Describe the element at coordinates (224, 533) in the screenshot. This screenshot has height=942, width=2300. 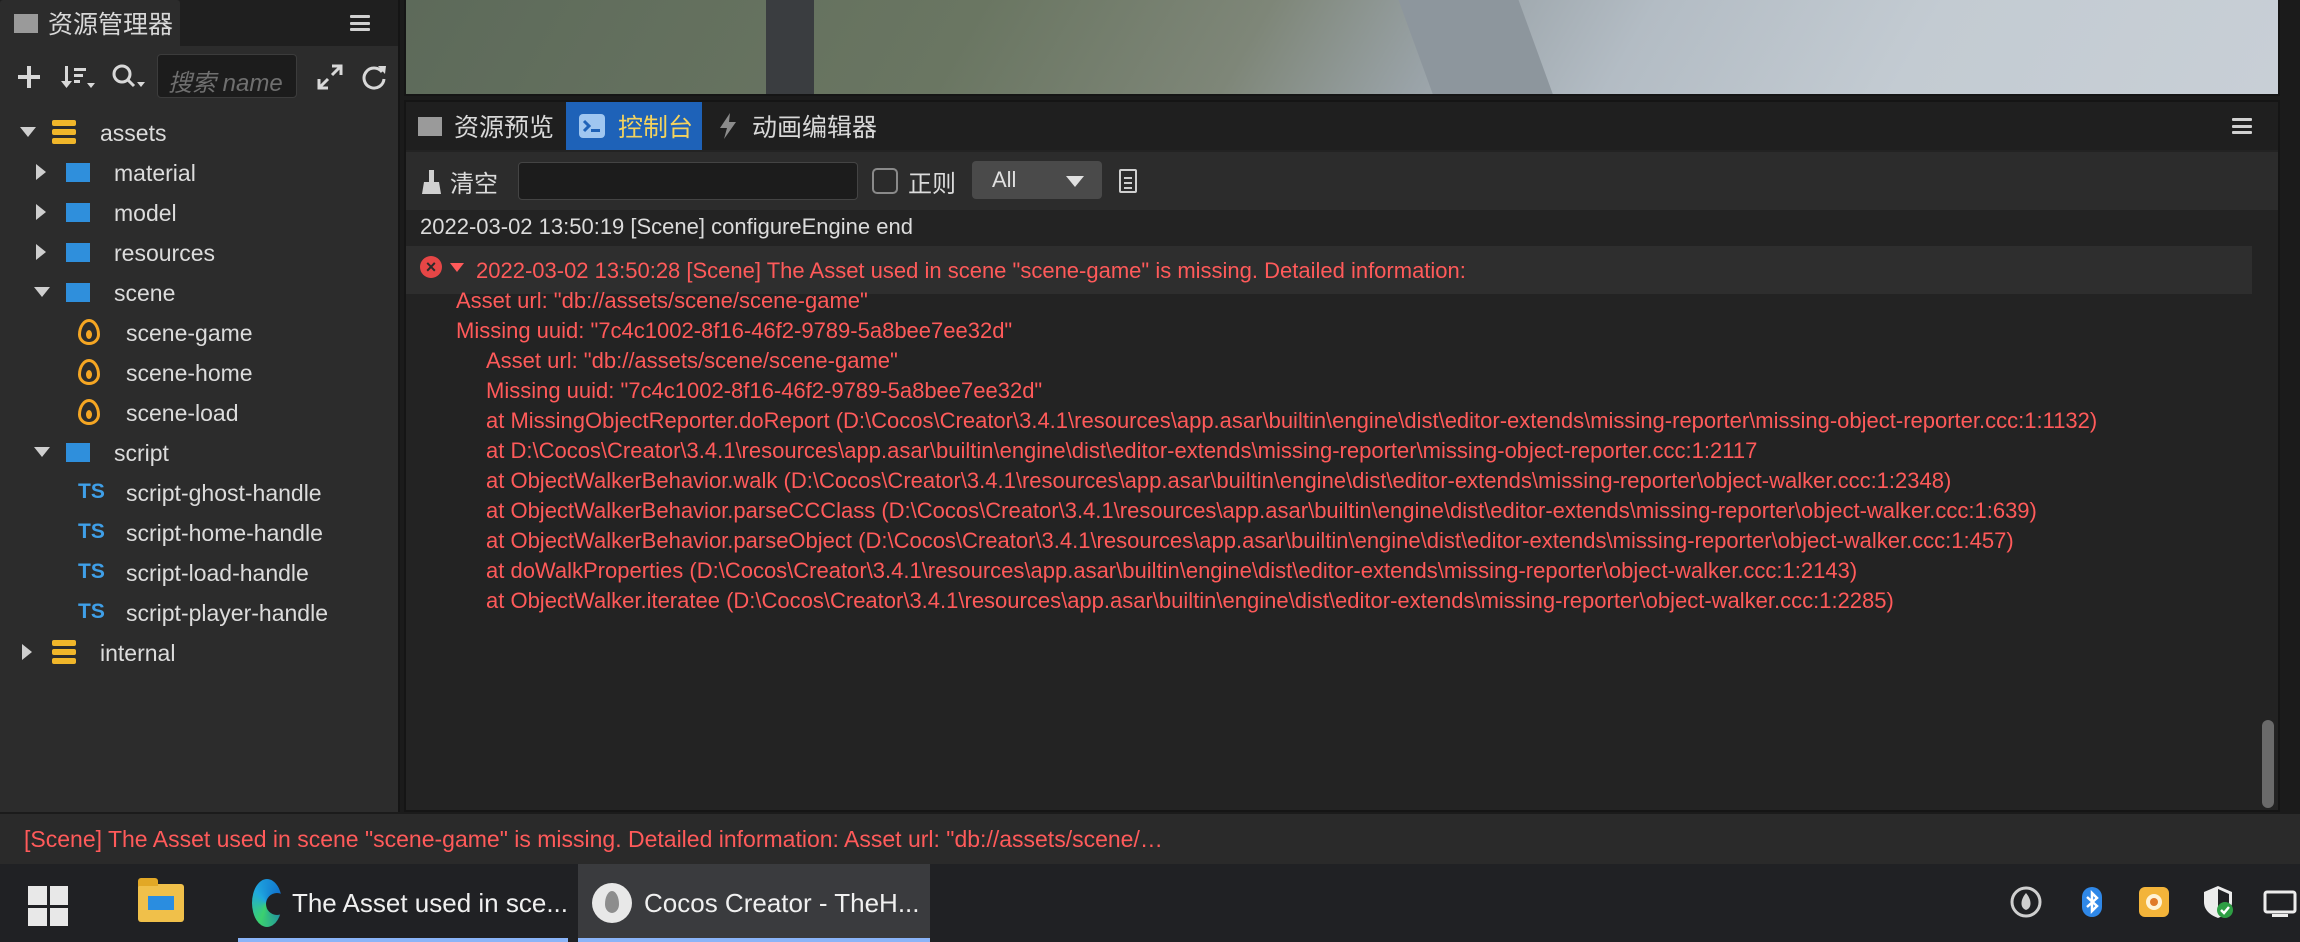
I see `tree-item-label: script-home-handle` at that location.